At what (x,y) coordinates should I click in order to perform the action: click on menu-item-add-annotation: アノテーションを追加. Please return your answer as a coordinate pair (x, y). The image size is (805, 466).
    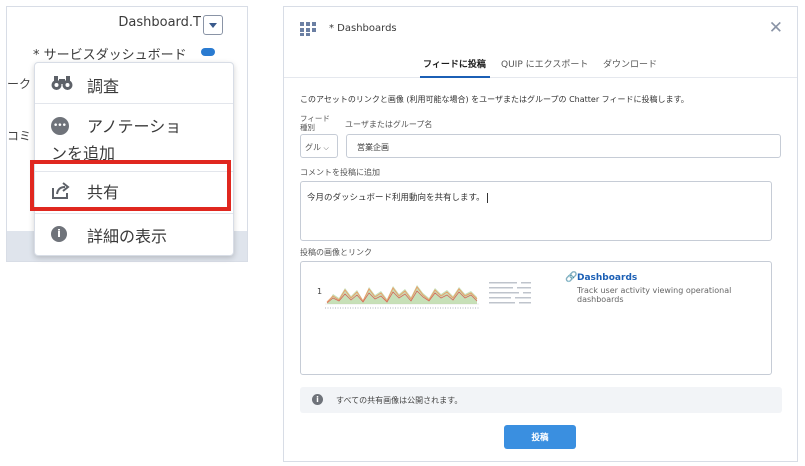
    Looking at the image, I should click on (134, 139).